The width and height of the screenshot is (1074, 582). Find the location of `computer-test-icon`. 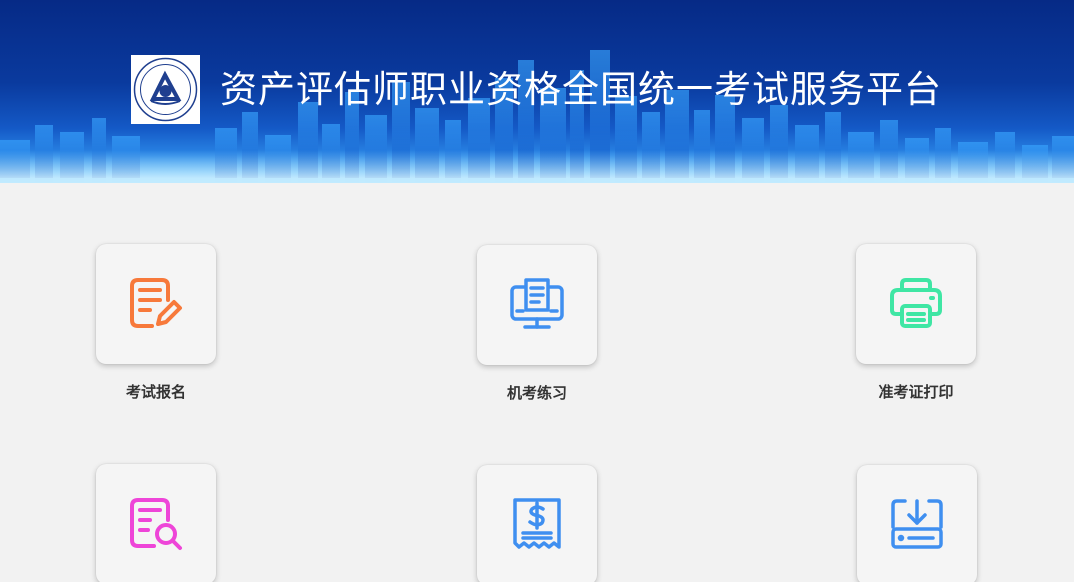

computer-test-icon is located at coordinates (537, 303).